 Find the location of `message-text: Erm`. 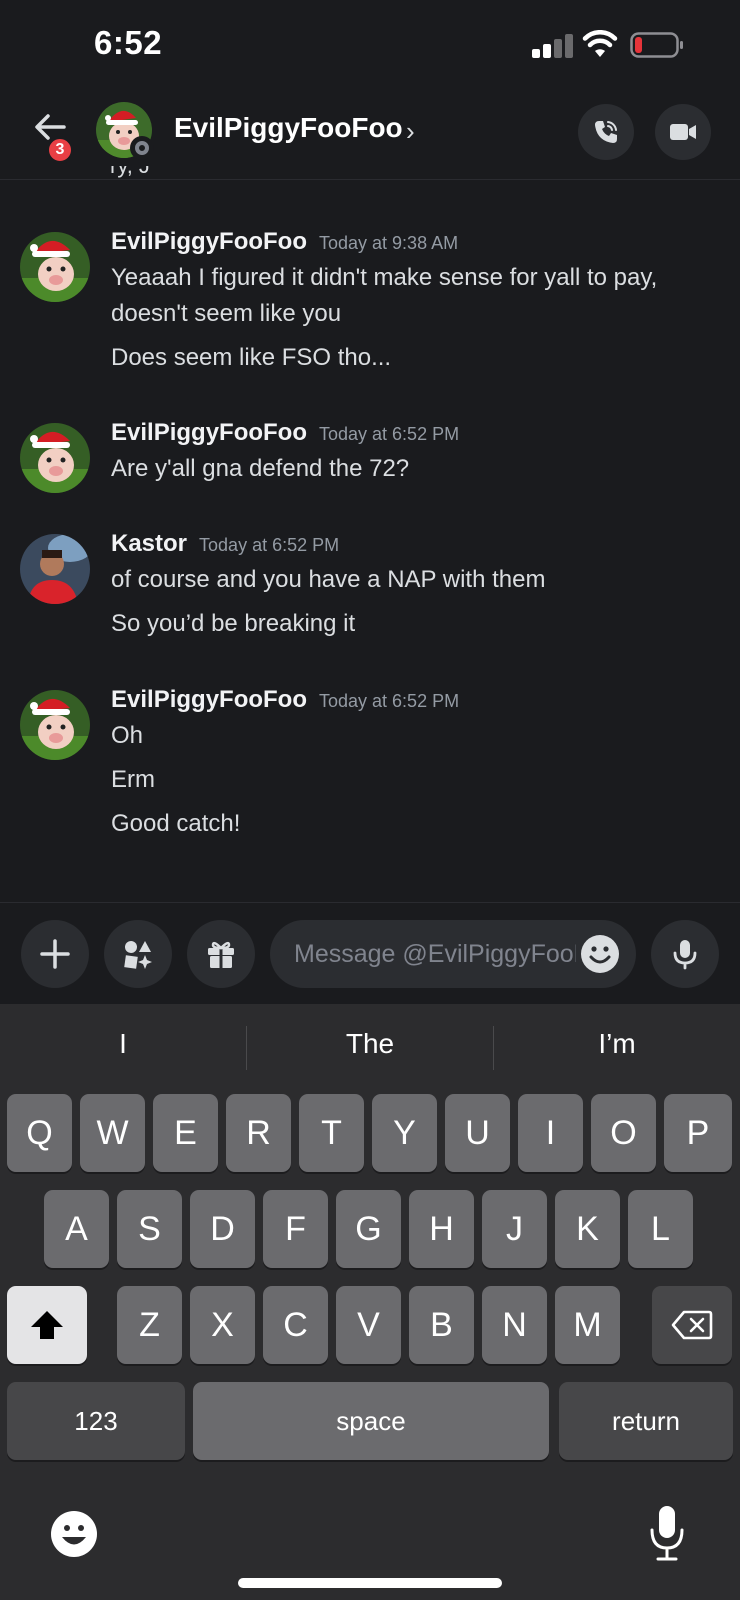

message-text: Erm is located at coordinates (133, 779).